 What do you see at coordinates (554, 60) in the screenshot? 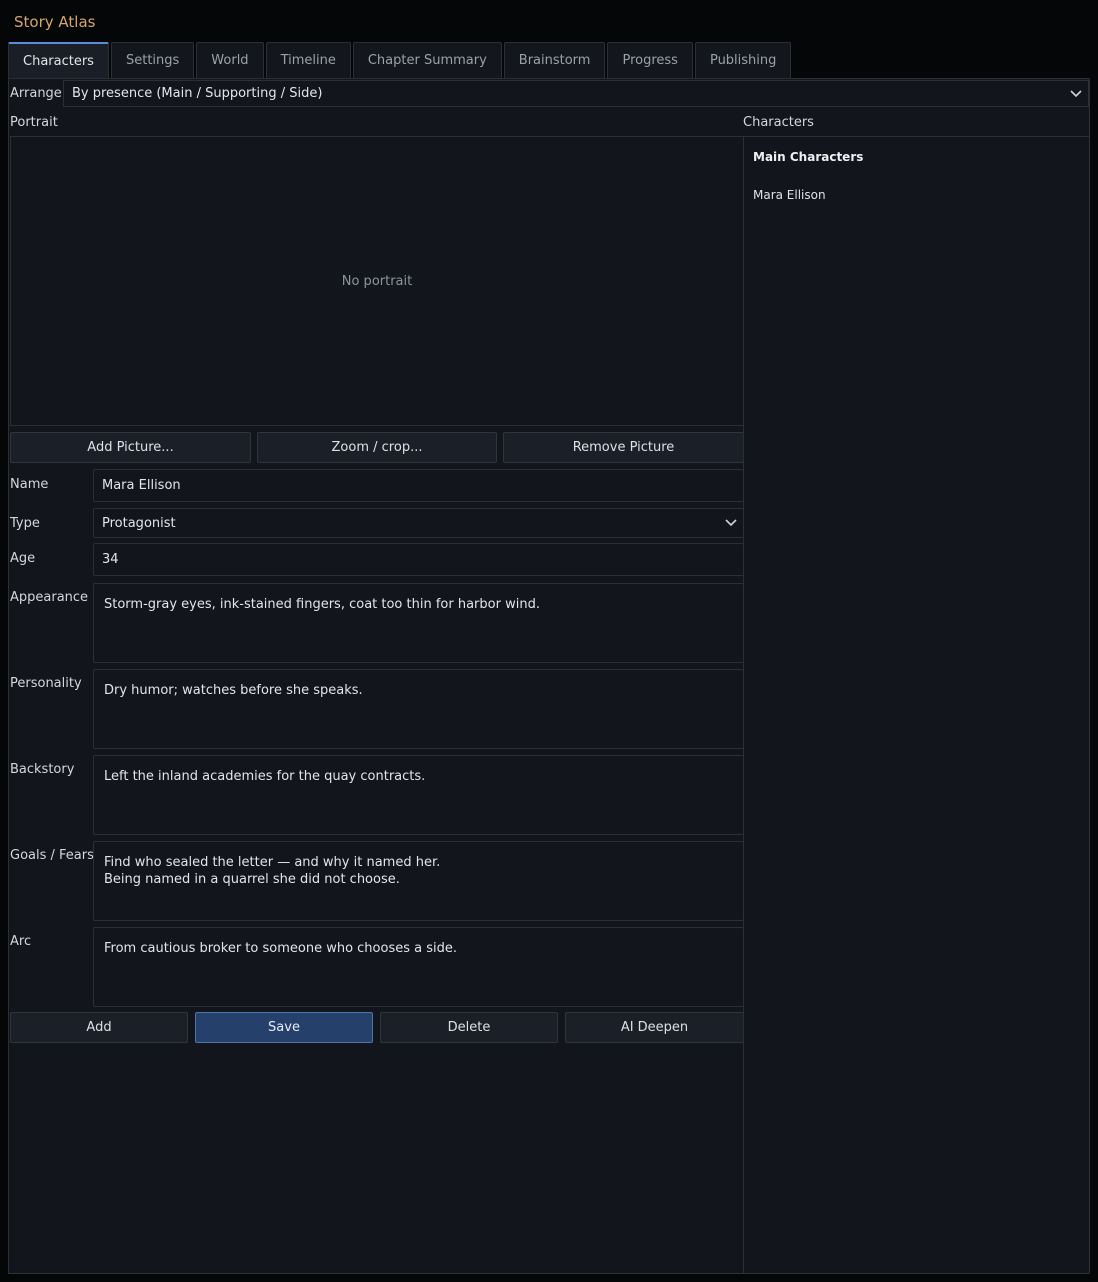
I see `tab-brainstorm: Brainstorm` at bounding box center [554, 60].